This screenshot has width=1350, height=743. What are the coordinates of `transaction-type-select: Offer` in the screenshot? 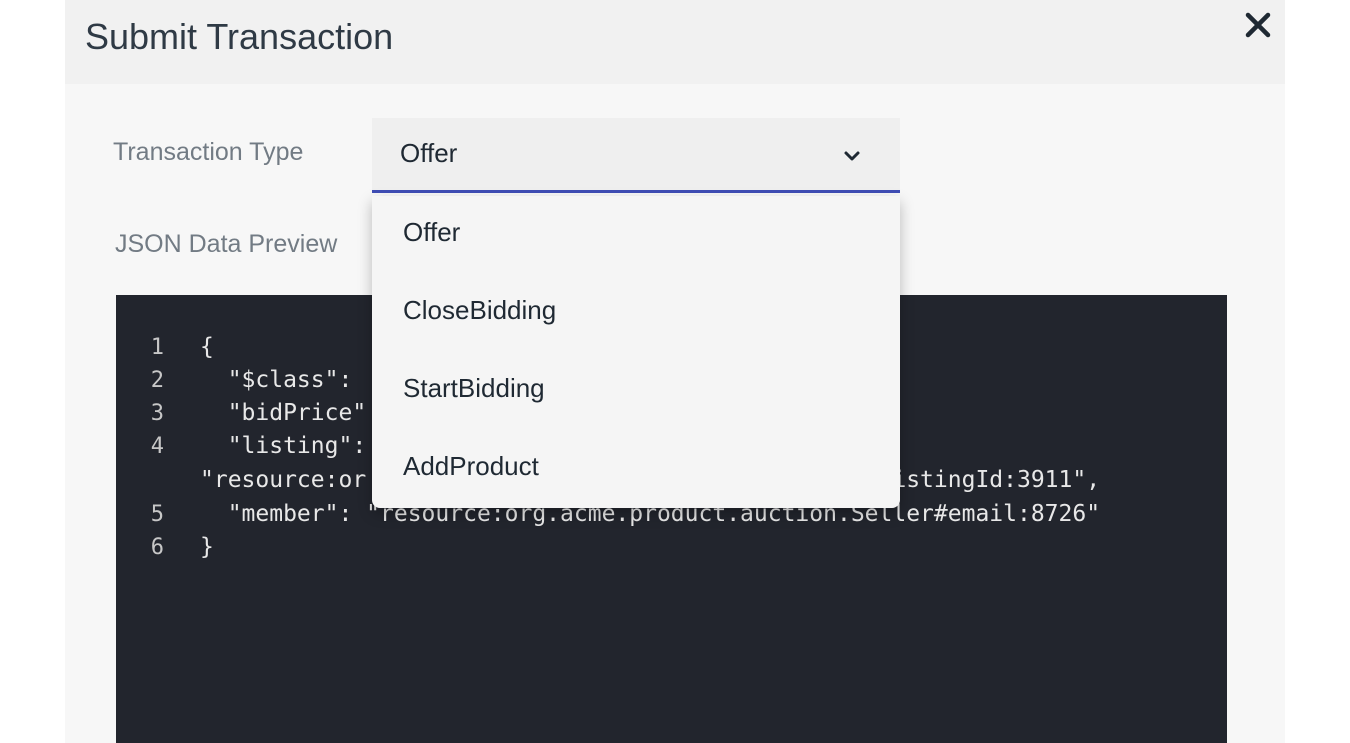 It's located at (636, 155).